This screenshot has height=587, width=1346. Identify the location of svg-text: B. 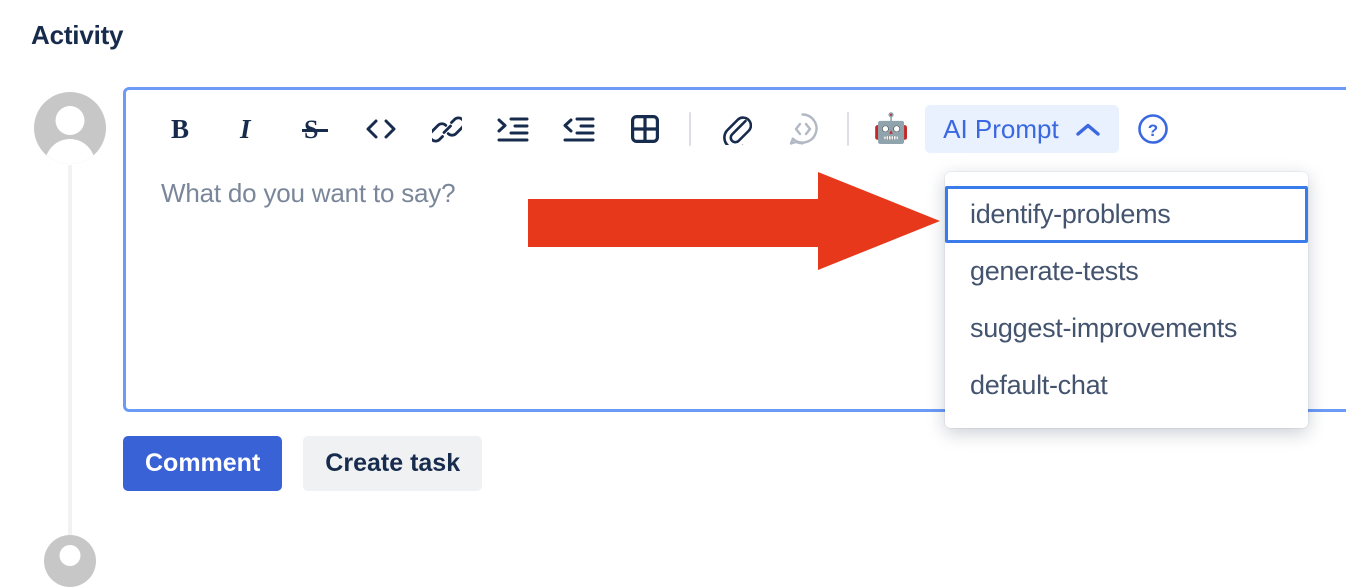
(180, 129).